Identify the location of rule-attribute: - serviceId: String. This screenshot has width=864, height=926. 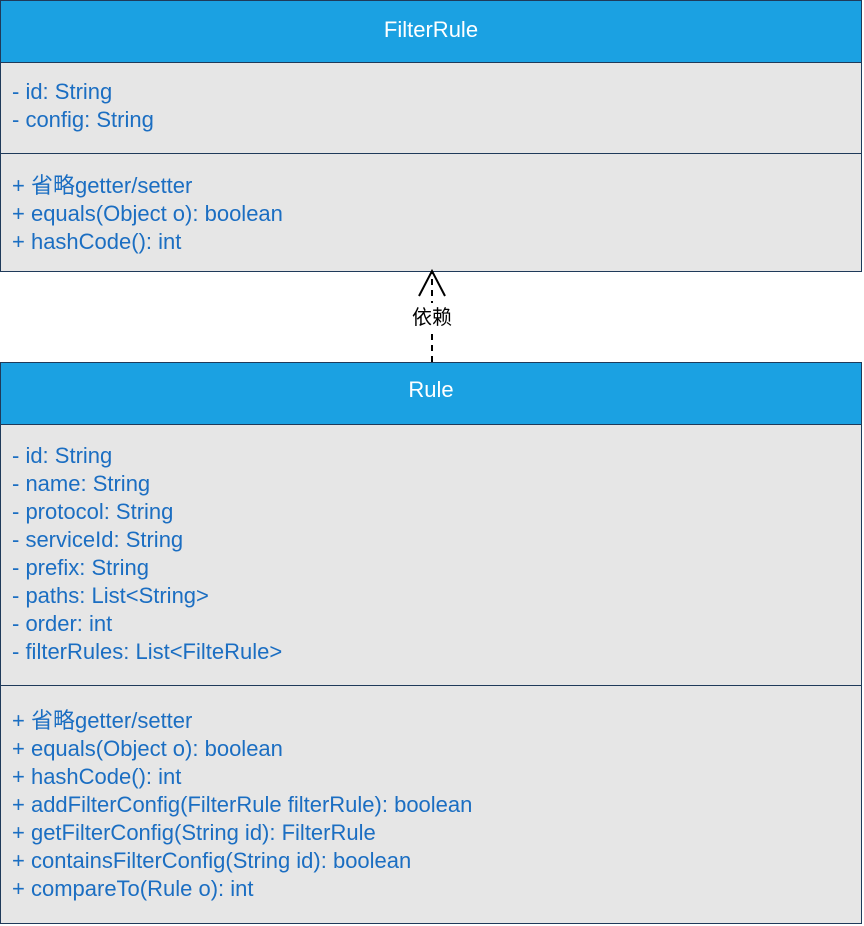
(98, 539).